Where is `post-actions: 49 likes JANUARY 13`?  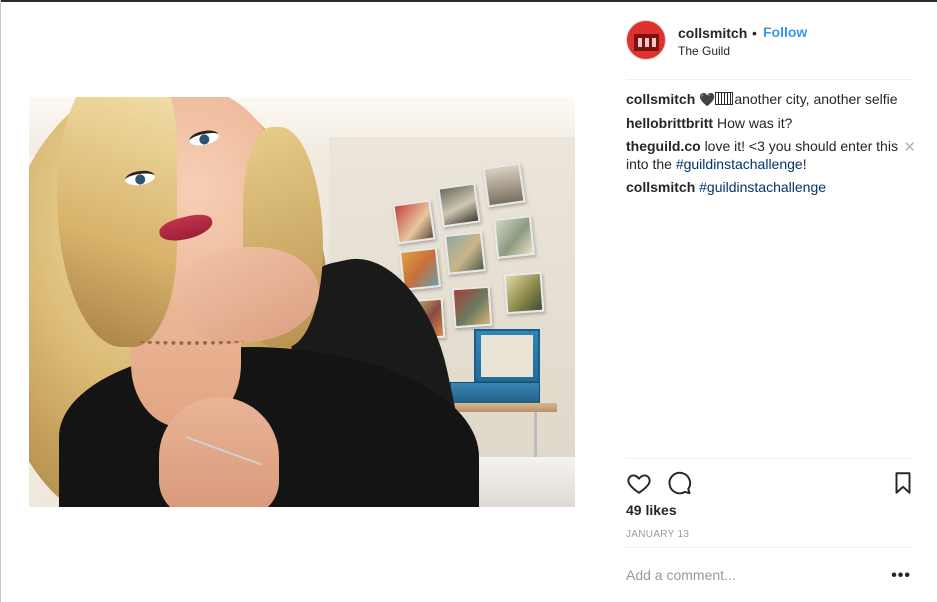 post-actions: 49 likes JANUARY 13 is located at coordinates (769, 503).